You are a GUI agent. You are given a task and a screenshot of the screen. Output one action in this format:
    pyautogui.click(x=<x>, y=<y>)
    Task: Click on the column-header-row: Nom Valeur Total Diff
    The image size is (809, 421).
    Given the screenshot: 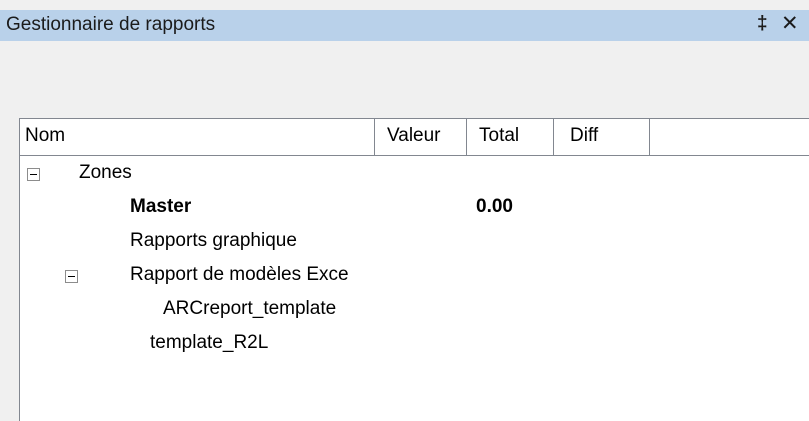 What is the action you would take?
    pyautogui.click(x=414, y=137)
    